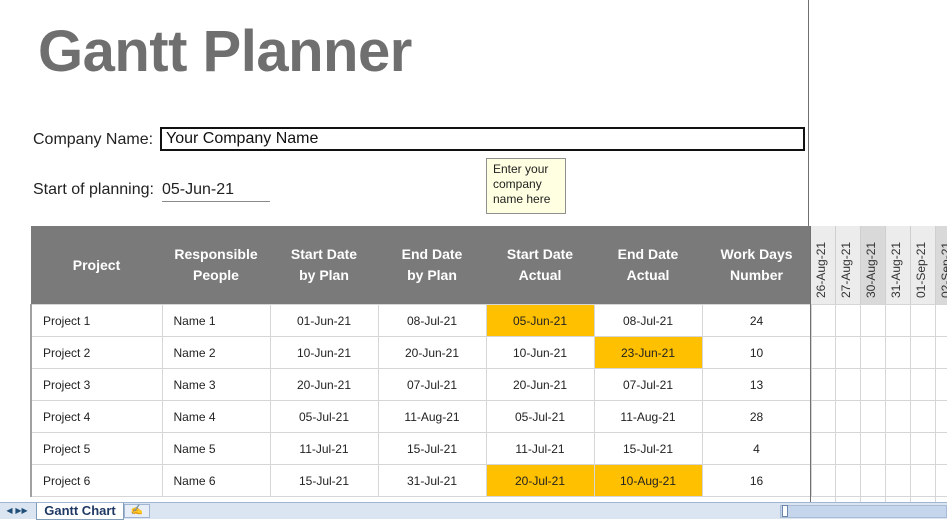  I want to click on start-of-planning-label: Start of planning:, so click(93, 189).